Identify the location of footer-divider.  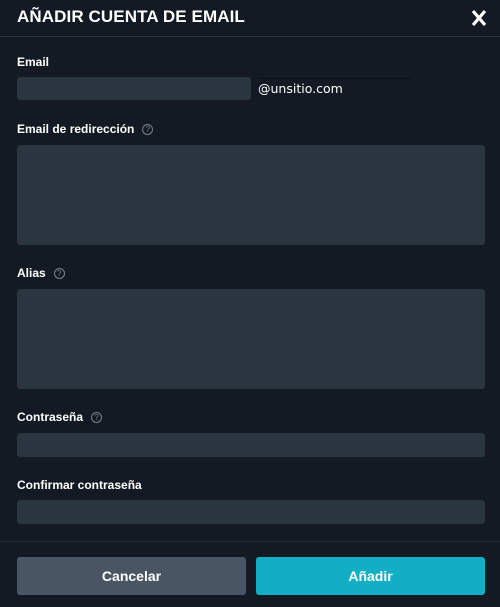
(250, 541).